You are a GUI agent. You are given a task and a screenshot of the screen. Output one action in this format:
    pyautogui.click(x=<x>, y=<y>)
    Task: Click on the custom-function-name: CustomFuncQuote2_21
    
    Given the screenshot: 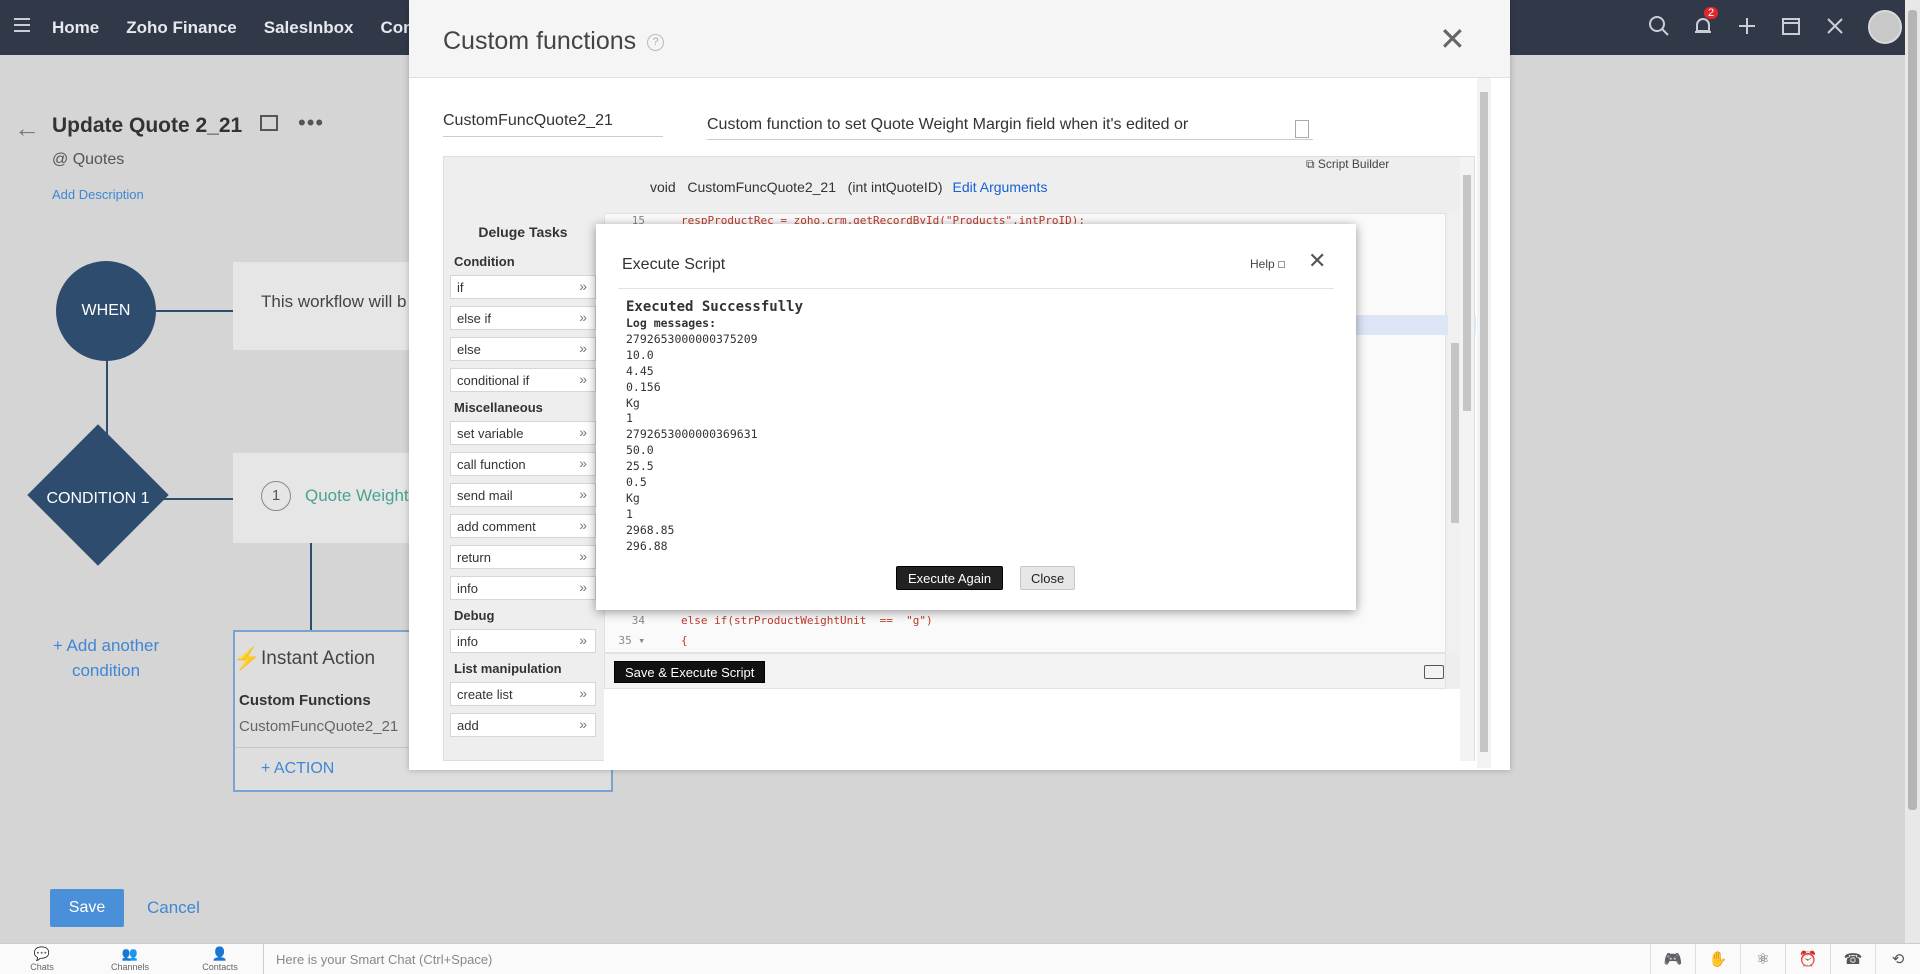 What is the action you would take?
    pyautogui.click(x=318, y=726)
    